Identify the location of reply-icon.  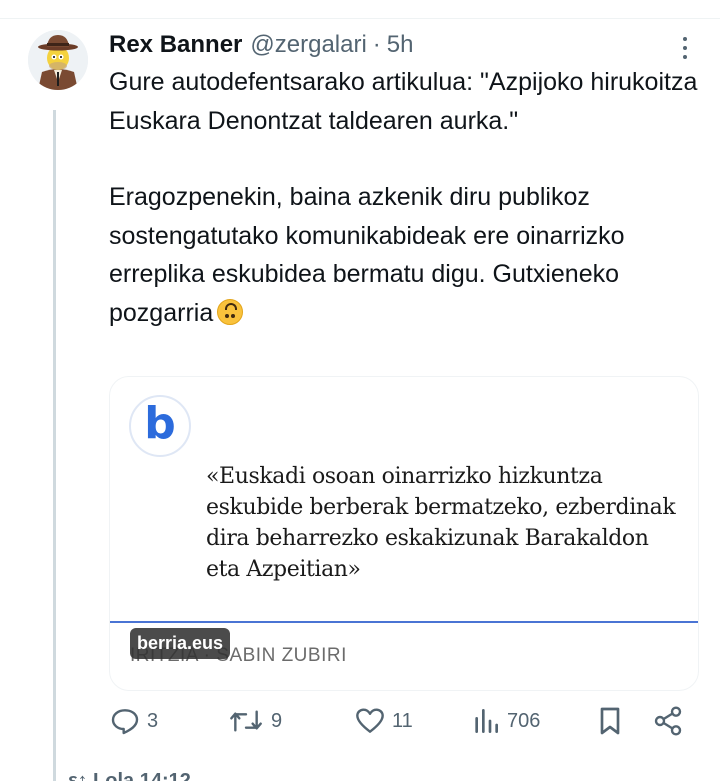
(125, 722).